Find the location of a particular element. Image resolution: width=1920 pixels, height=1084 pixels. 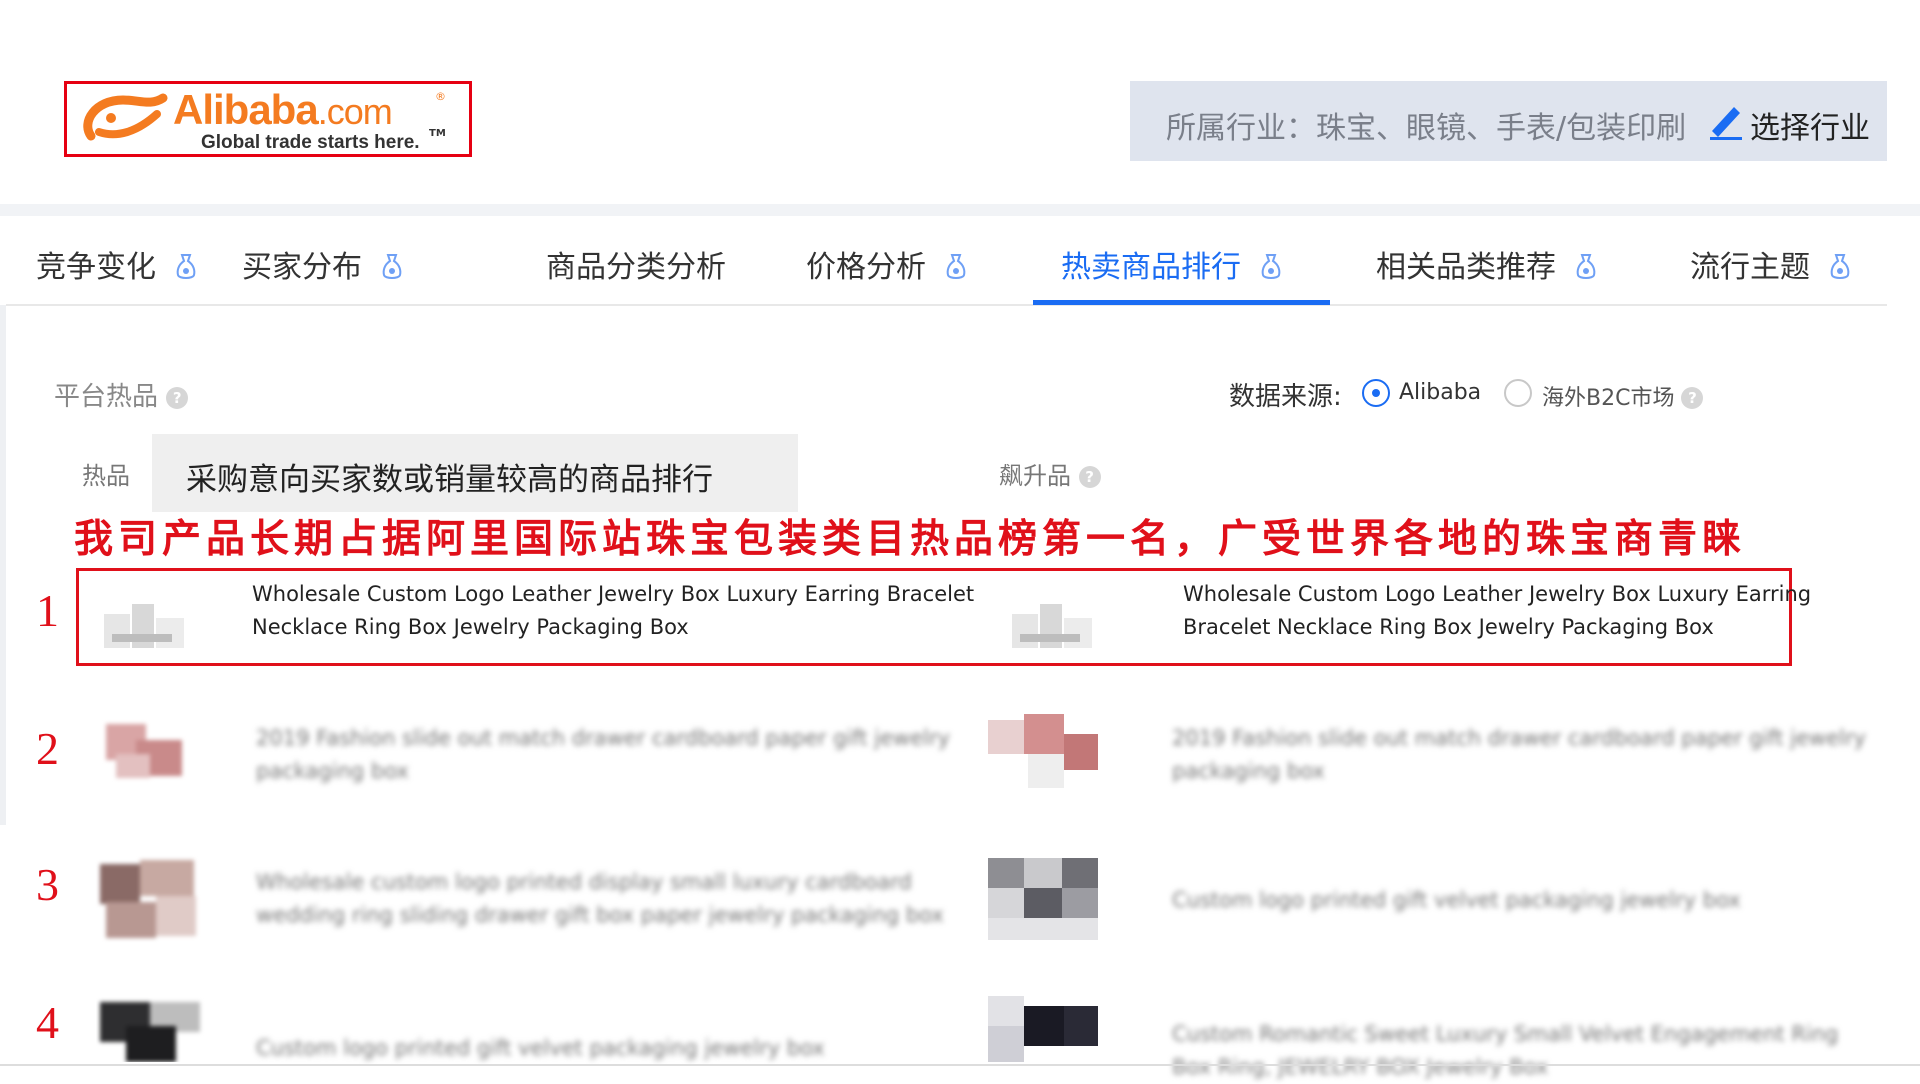

divider-band is located at coordinates (960, 210).